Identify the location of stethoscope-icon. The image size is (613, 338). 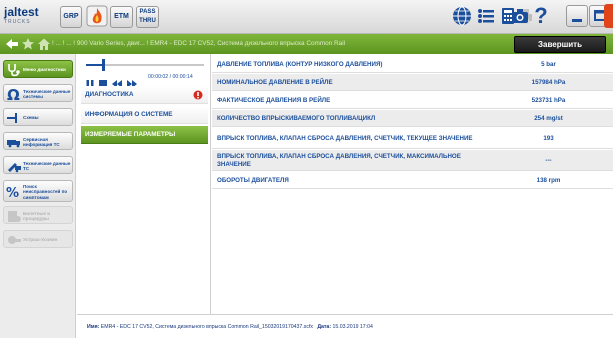
(14, 70).